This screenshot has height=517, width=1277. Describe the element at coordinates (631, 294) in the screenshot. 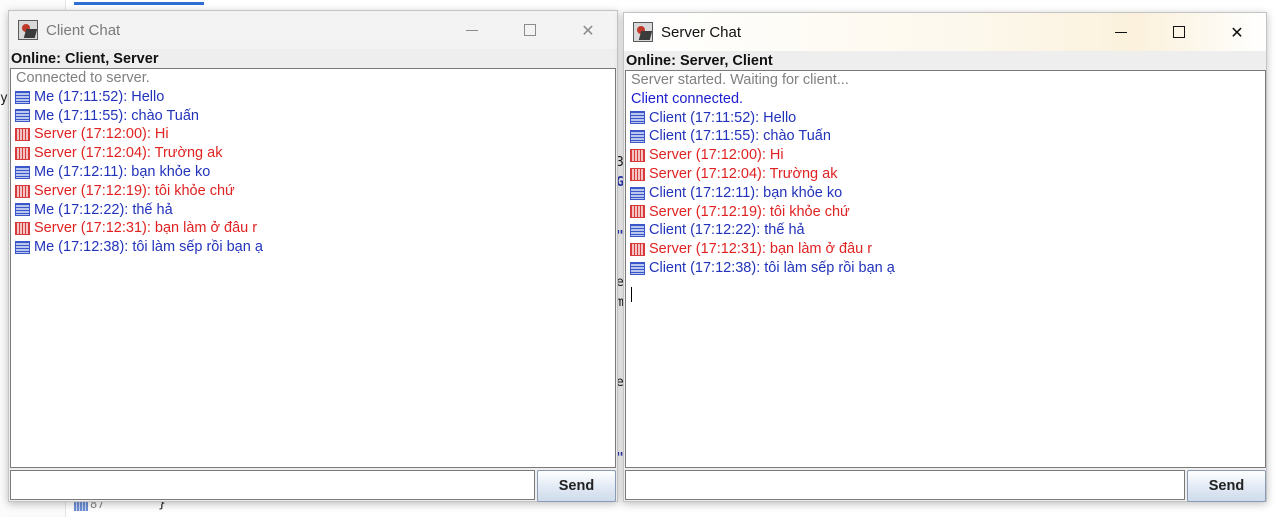

I see `text-caret` at that location.